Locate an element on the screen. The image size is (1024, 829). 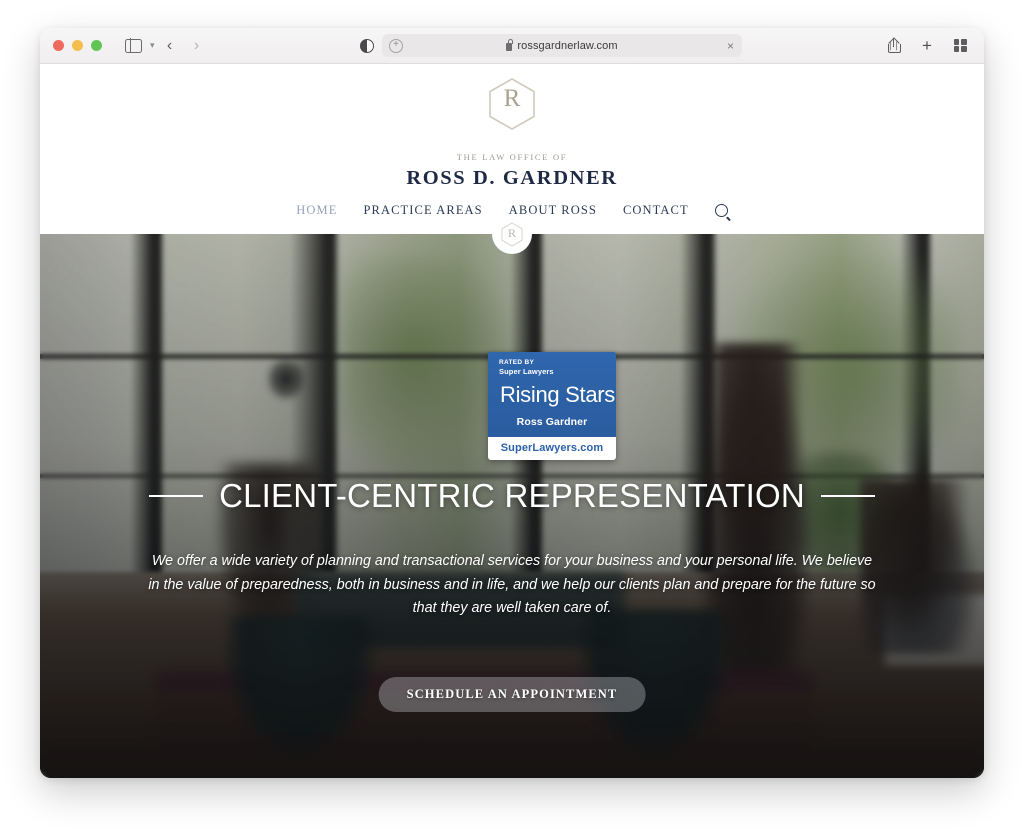
close-window-button is located at coordinates (58, 45).